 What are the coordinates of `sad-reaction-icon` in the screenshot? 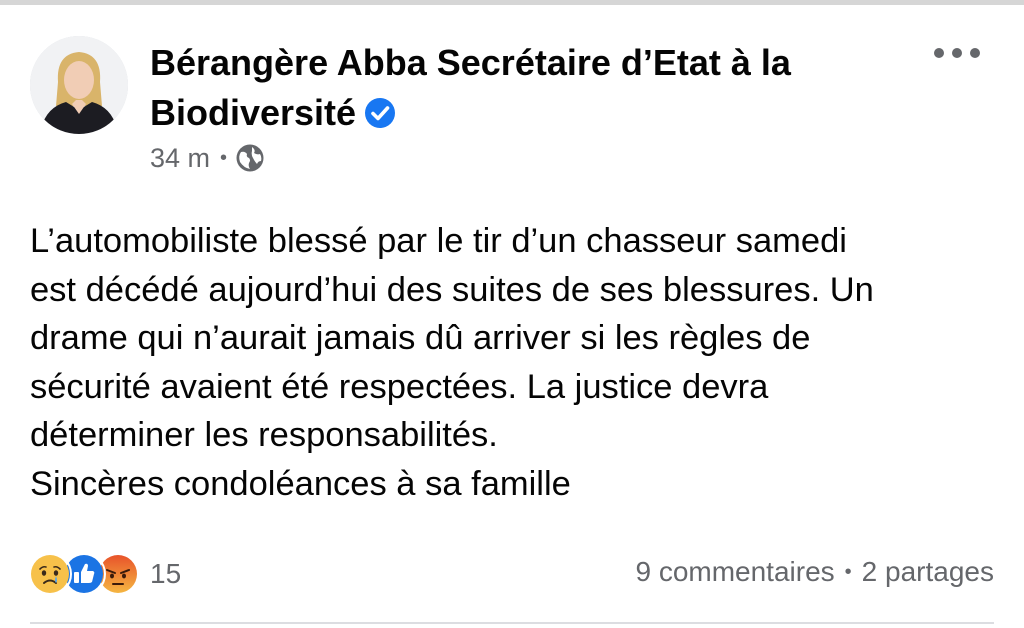 It's located at (50, 574).